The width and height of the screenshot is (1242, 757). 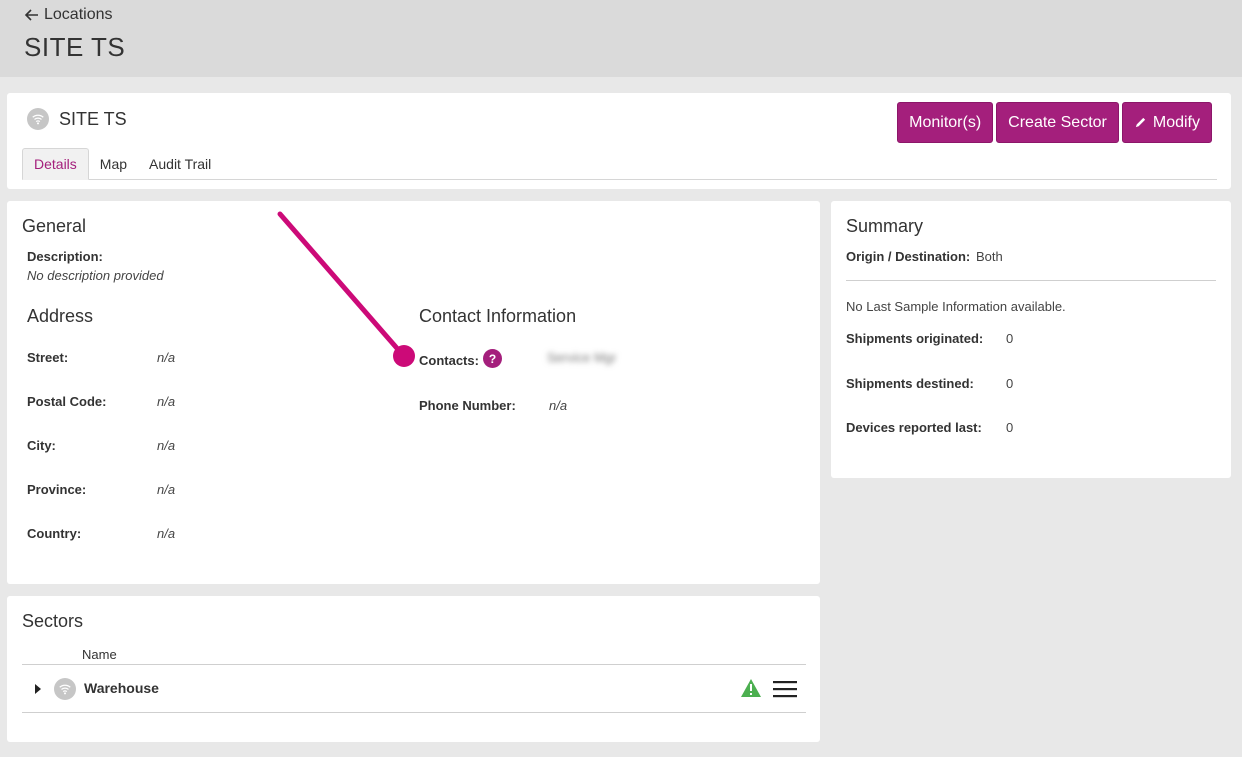 What do you see at coordinates (121, 688) in the screenshot?
I see `sector-name: Warehouse` at bounding box center [121, 688].